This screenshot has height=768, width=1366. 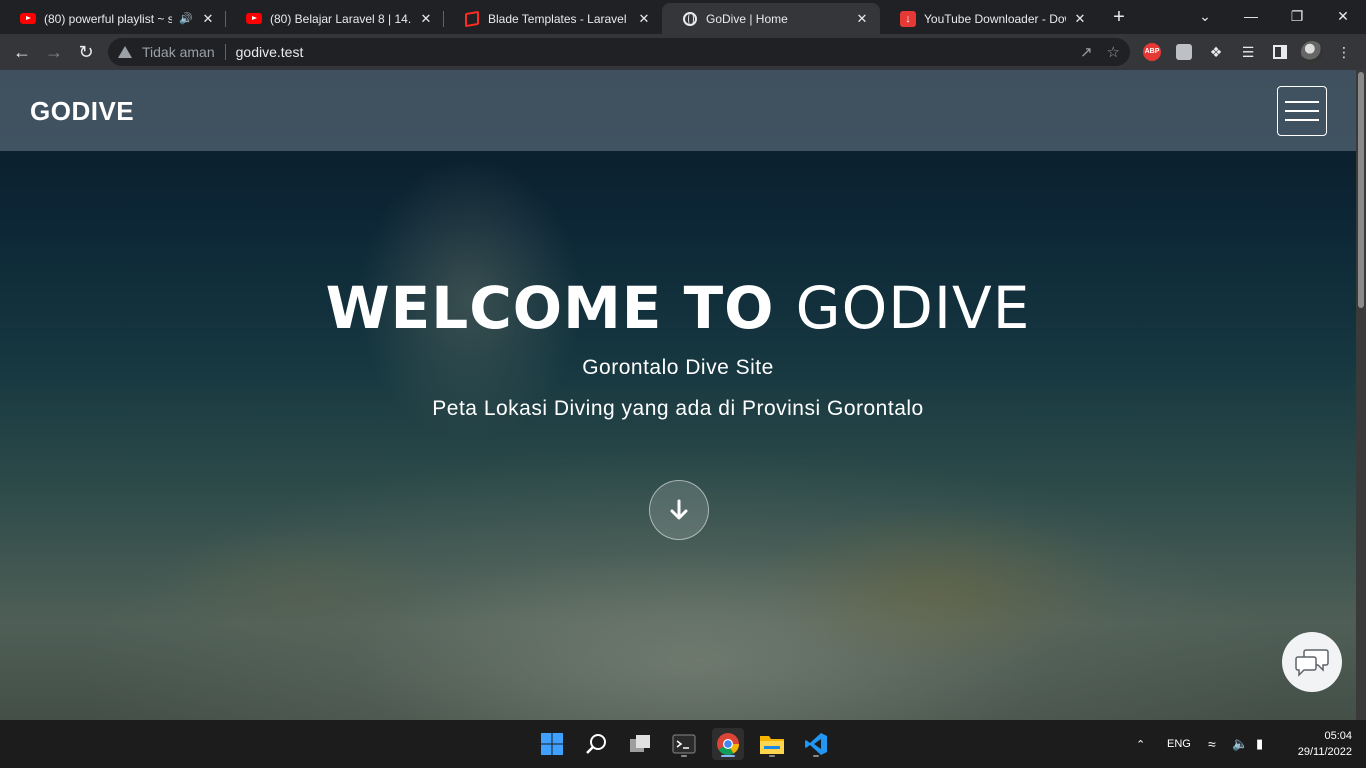 I want to click on chat-button, so click(x=1312, y=662).